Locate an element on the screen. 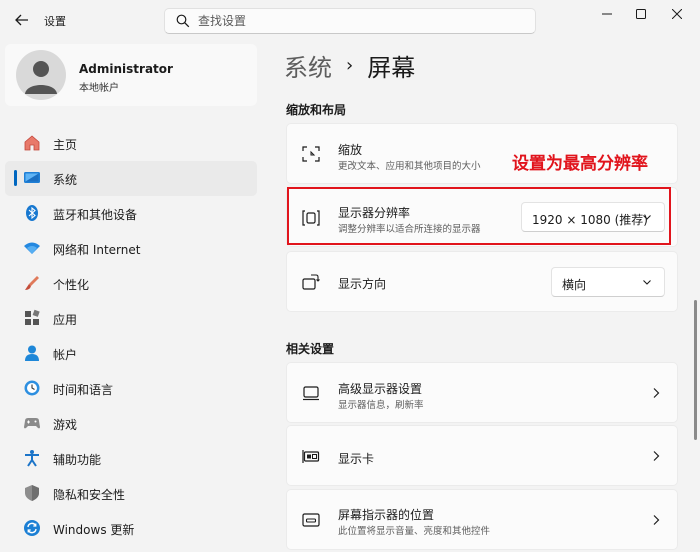 The height and width of the screenshot is (552, 700). home-icon is located at coordinates (32, 143).